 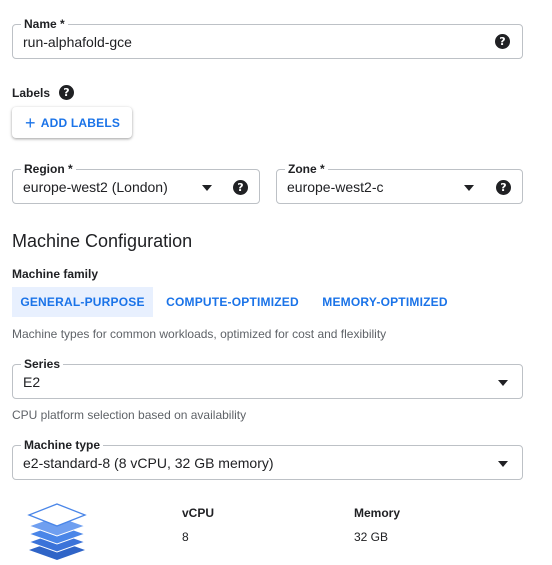 What do you see at coordinates (31, 93) in the screenshot?
I see `labels-heading: Labels` at bounding box center [31, 93].